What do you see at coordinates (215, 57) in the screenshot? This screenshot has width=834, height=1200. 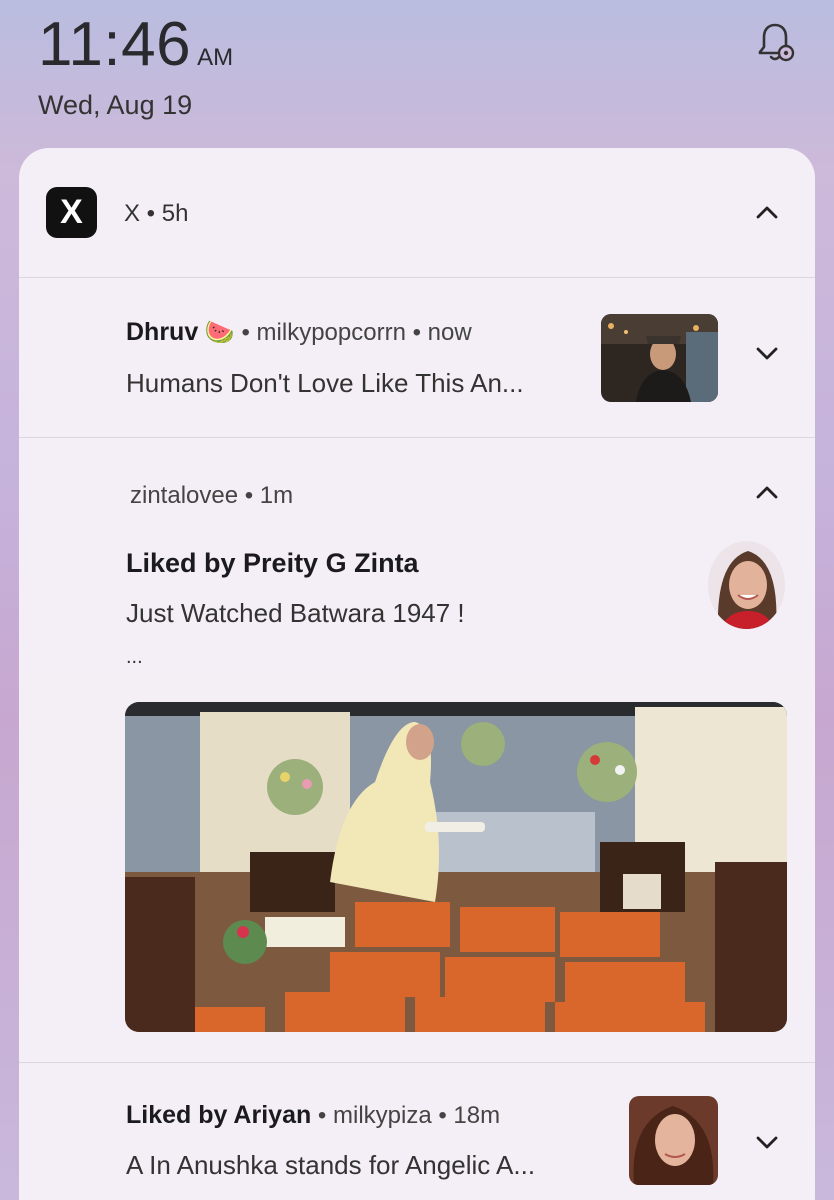 I see `clock-ampm: AM` at bounding box center [215, 57].